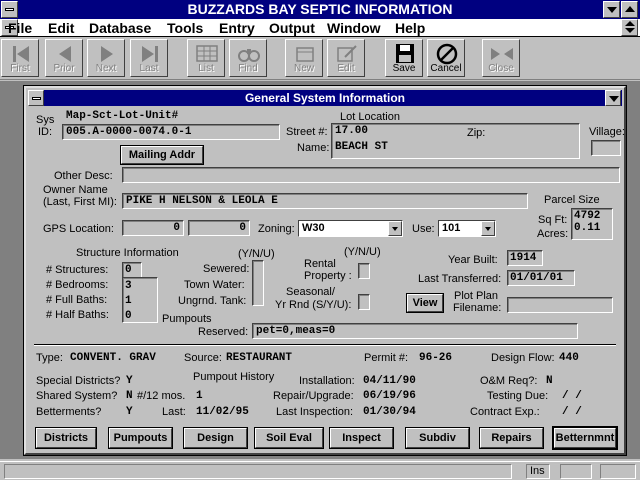  Describe the element at coordinates (75, 190) in the screenshot. I see `owner-name-label: Owner Name` at that location.